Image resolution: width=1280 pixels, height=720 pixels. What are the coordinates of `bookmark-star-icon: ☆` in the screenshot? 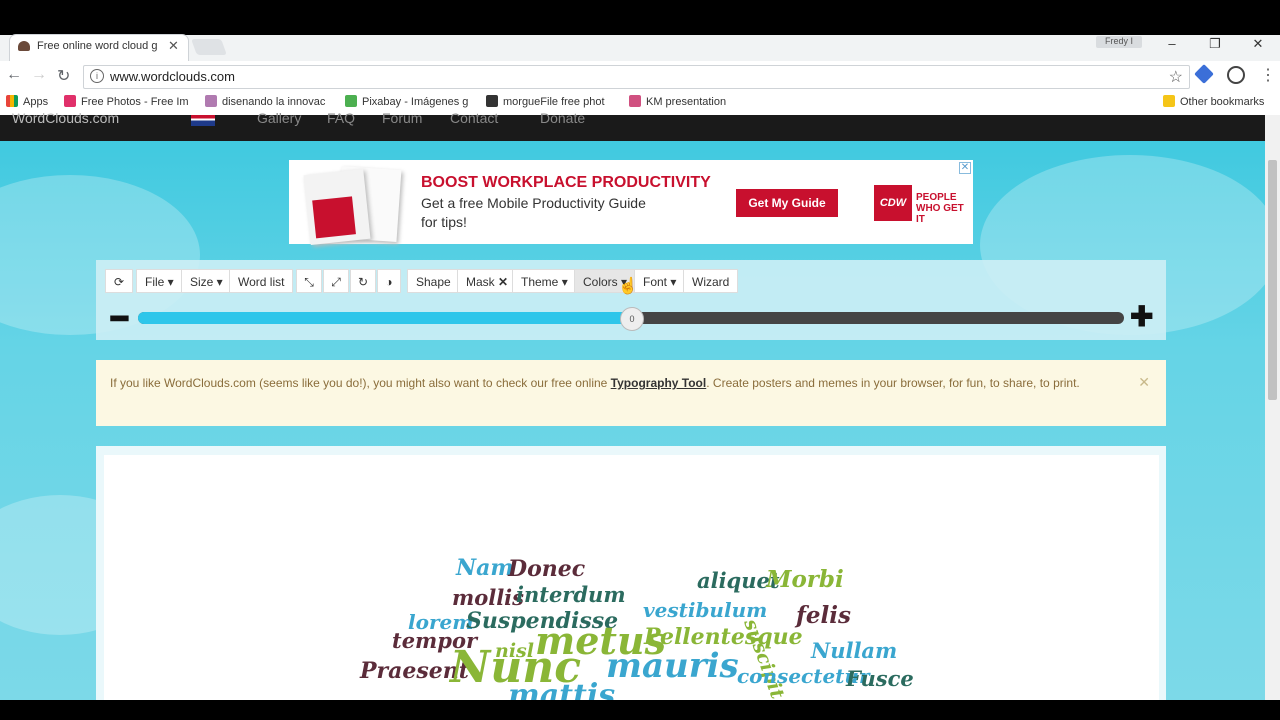 It's located at (1176, 77).